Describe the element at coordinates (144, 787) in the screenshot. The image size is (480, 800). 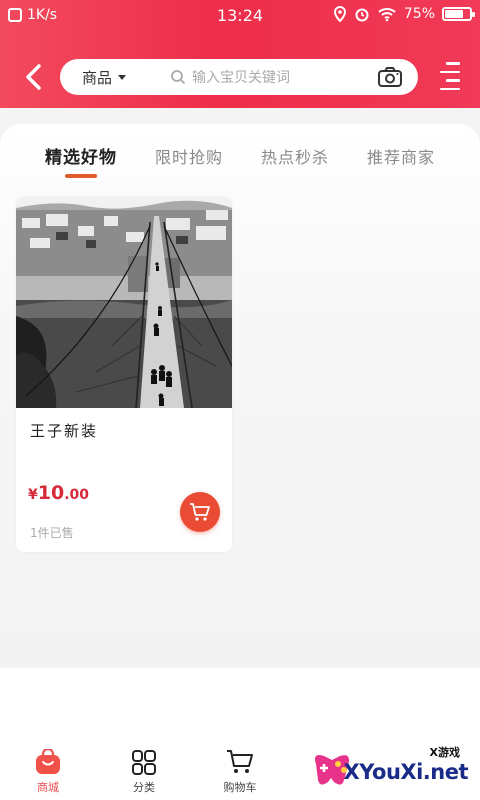
I see `tabbar-label: 分类` at that location.